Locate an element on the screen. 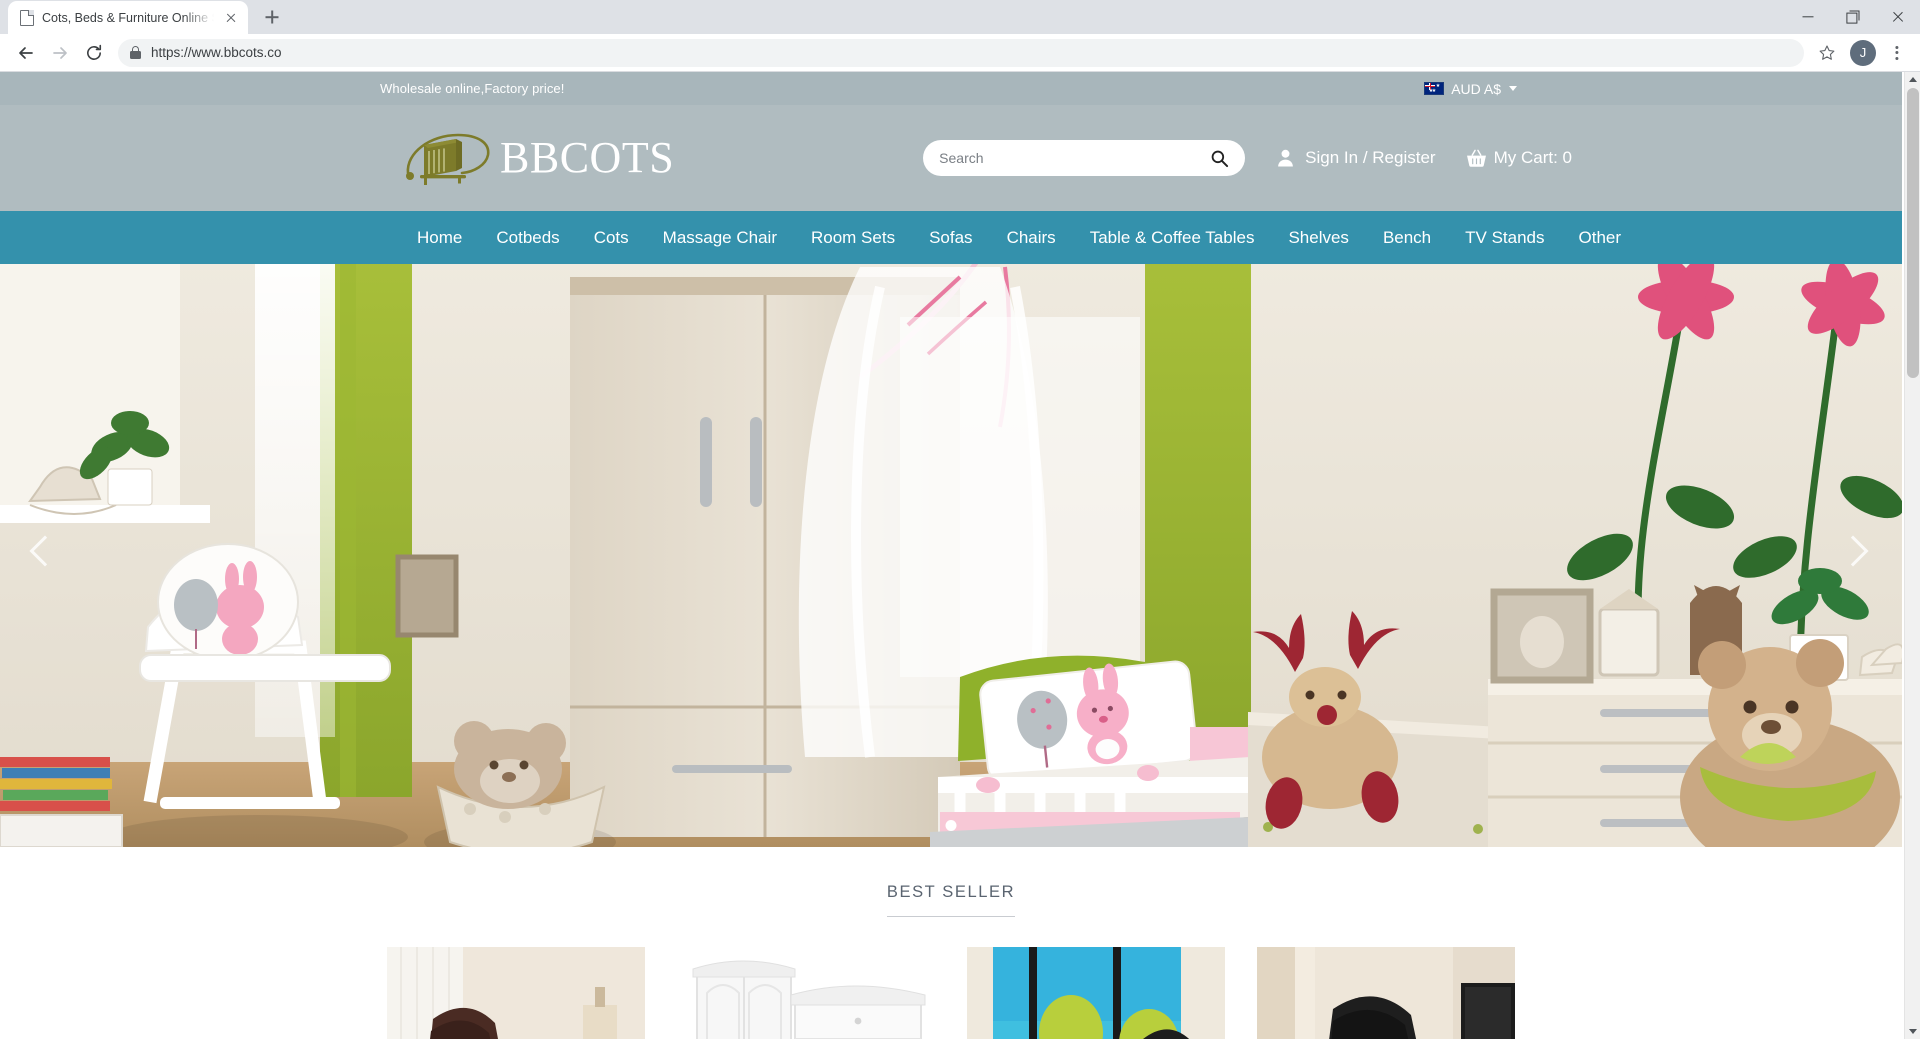 Image resolution: width=1920 pixels, height=1040 pixels. search-icon is located at coordinates (1219, 158).